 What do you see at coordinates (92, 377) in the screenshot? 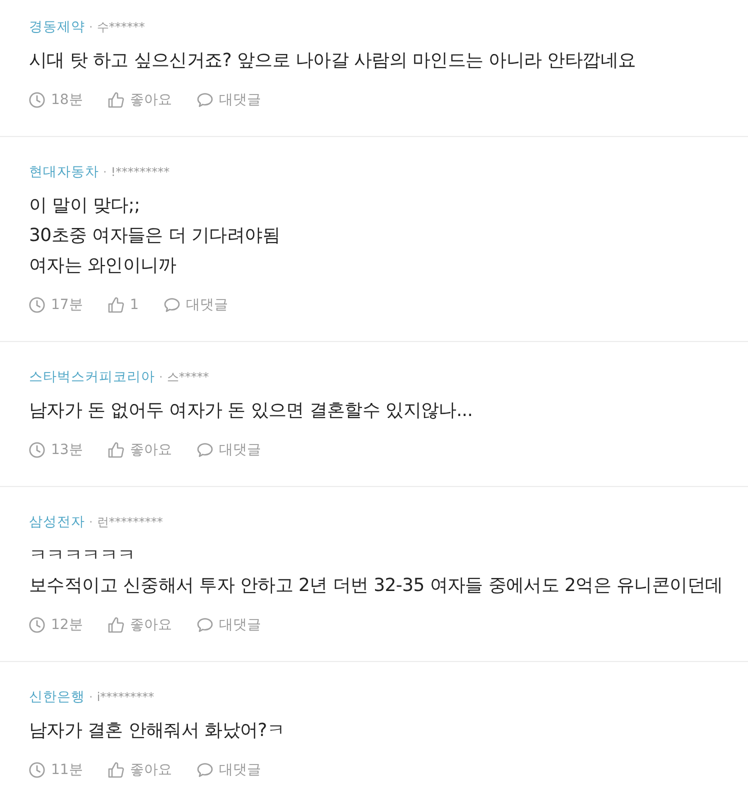
I see `company-name: 스타벅스커피코리아` at bounding box center [92, 377].